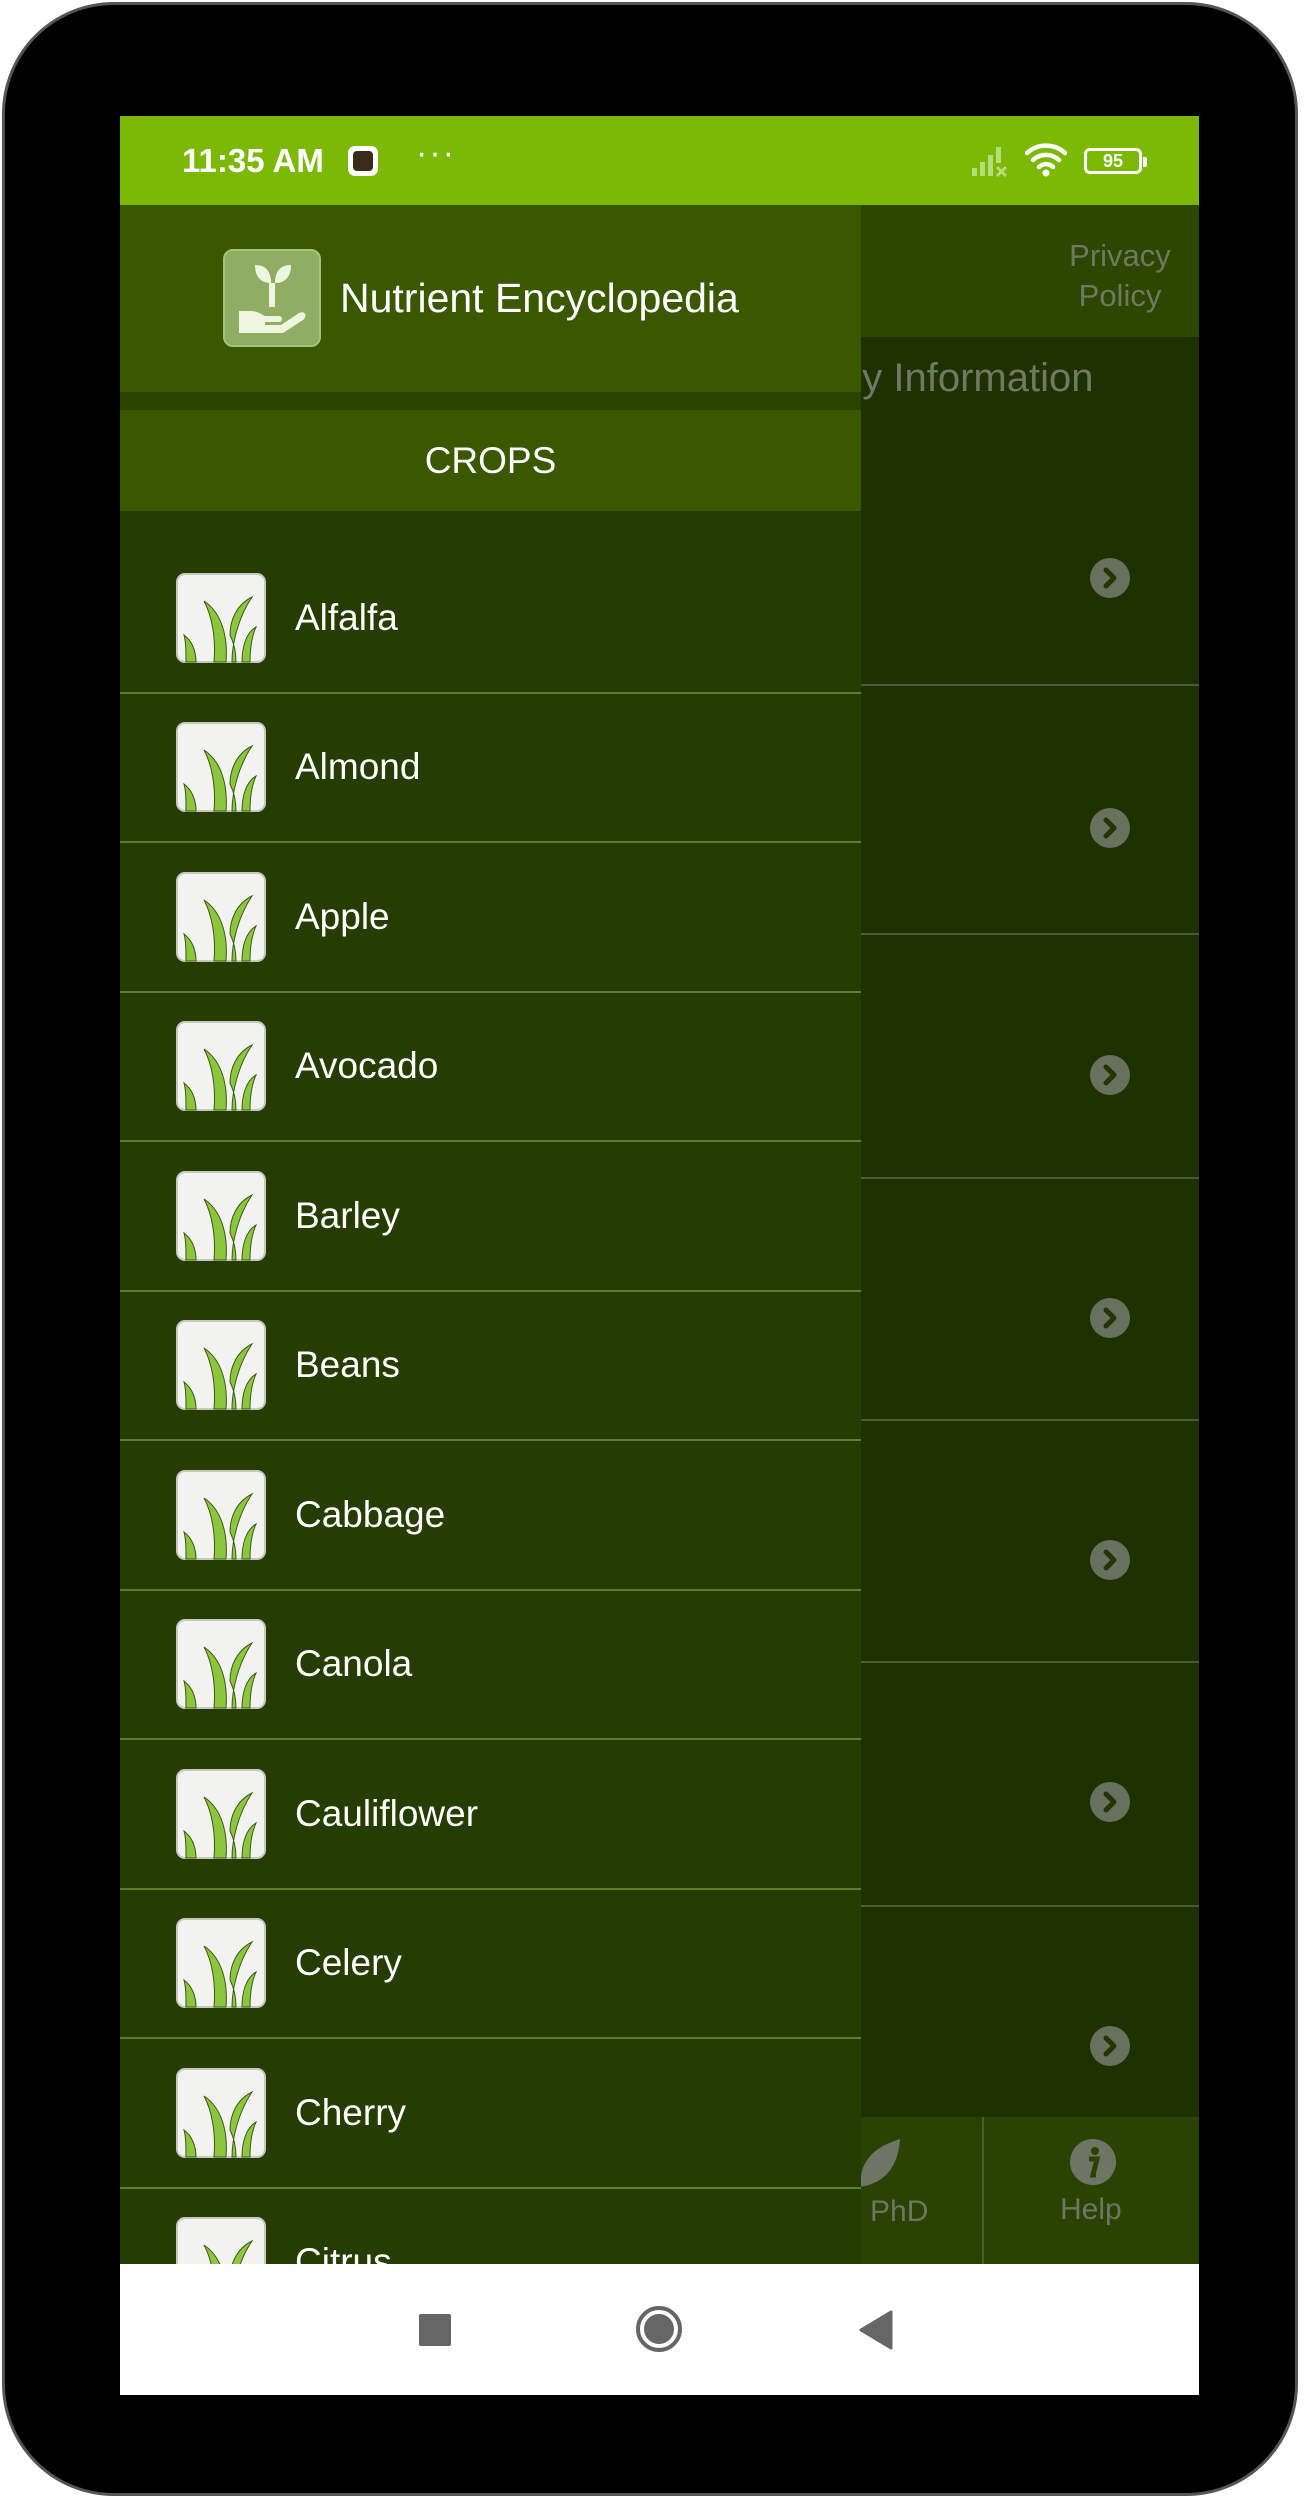 This screenshot has height=2501, width=1304. What do you see at coordinates (880, 2163) in the screenshot?
I see `leaf-icon` at bounding box center [880, 2163].